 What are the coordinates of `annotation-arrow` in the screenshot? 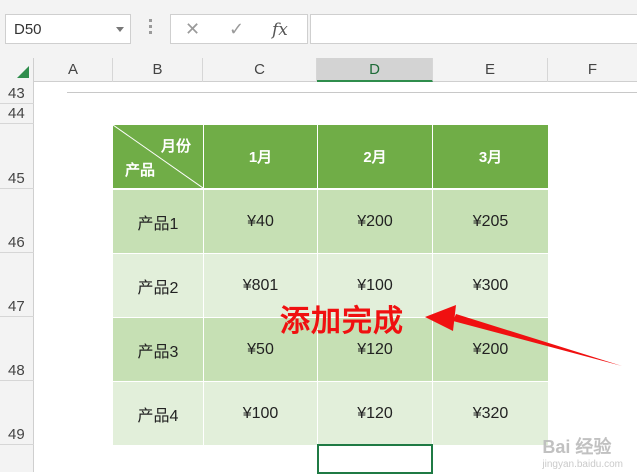 It's located at (523, 335).